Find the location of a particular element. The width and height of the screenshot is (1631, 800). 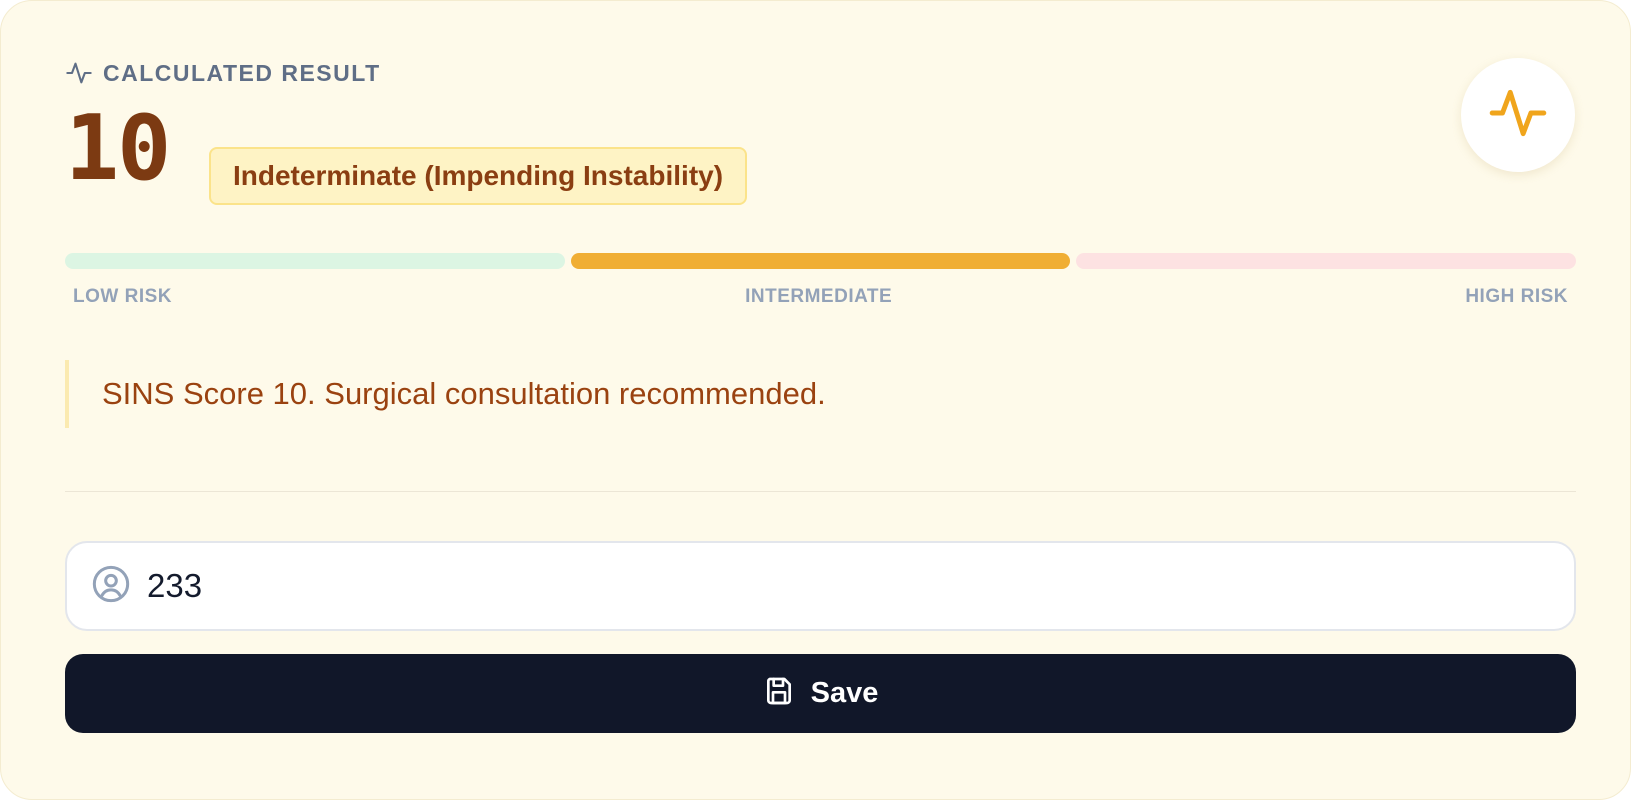

pulse-badge is located at coordinates (1518, 115).